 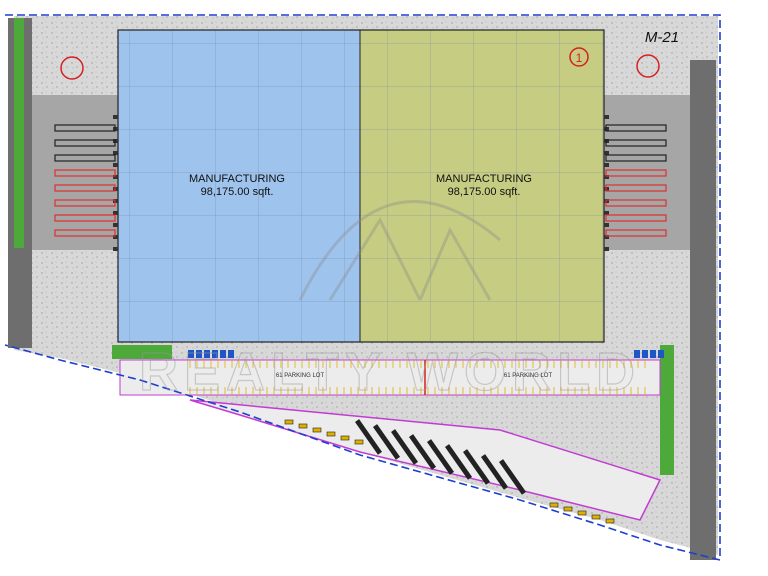 I want to click on watermark-text: REALTY WORLD, so click(x=390, y=372).